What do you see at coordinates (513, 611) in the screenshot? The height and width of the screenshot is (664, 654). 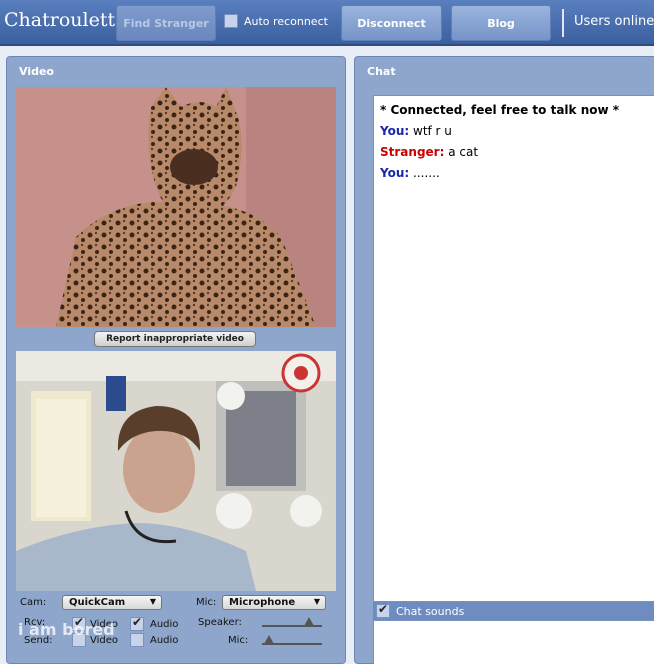 I see `chat-sounds-toggle: Chat sounds` at bounding box center [513, 611].